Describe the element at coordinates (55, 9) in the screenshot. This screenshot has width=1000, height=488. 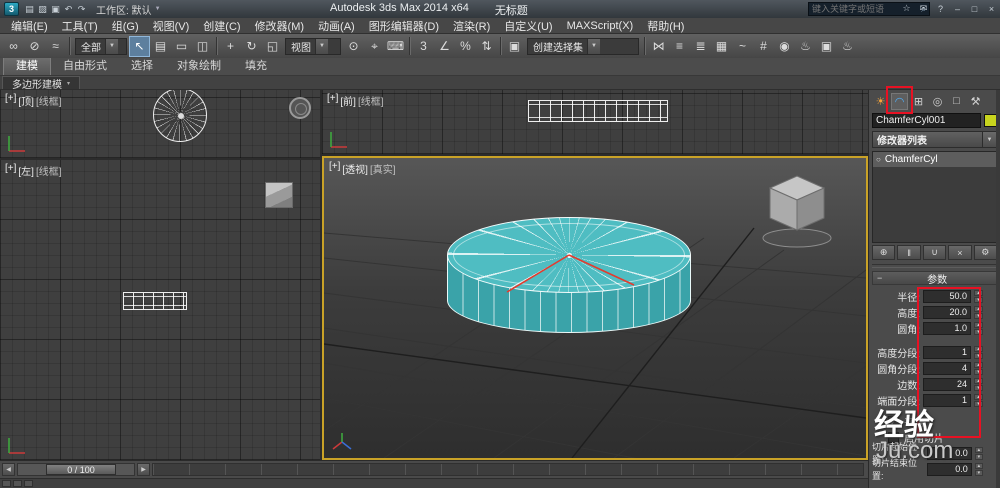
I see `save-file-icon: ▣` at that location.